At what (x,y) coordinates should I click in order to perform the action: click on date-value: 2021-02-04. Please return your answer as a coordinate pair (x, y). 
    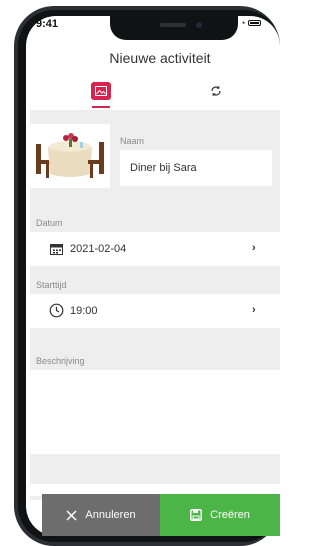
    Looking at the image, I should click on (98, 249).